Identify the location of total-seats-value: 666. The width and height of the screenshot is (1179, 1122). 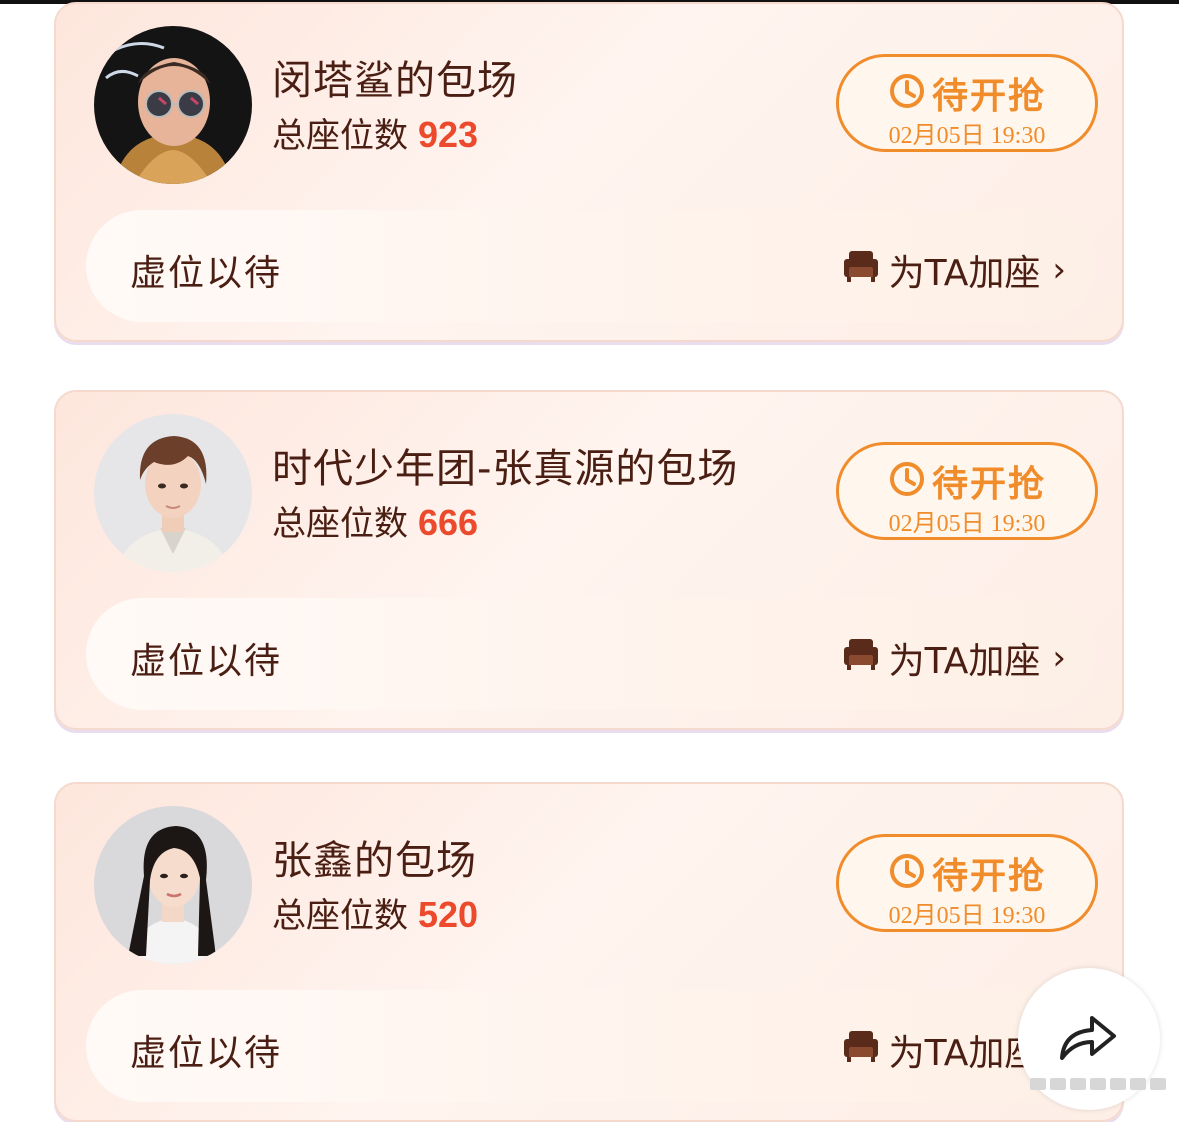
(448, 522).